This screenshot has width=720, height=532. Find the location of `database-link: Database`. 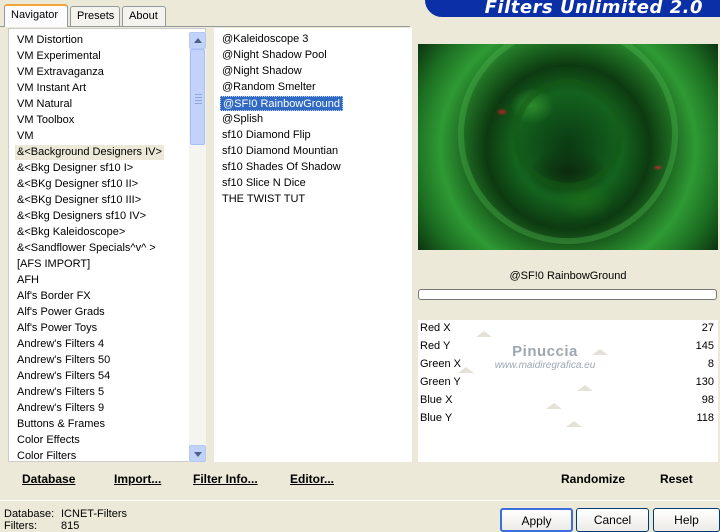

database-link: Database is located at coordinates (48, 479).